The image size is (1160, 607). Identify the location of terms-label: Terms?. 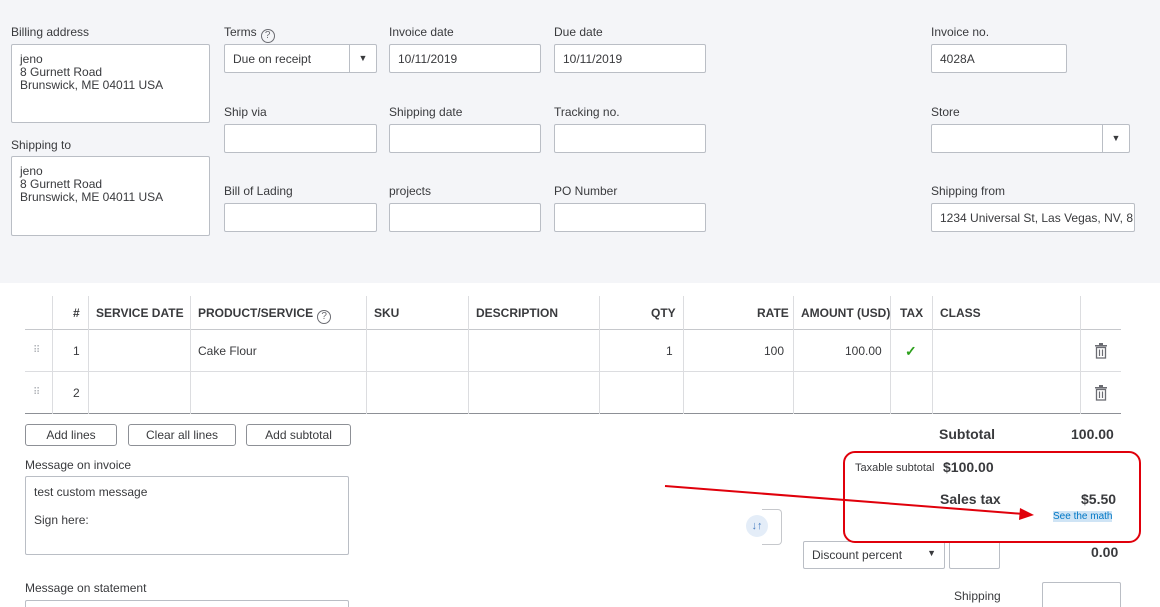
(249, 34).